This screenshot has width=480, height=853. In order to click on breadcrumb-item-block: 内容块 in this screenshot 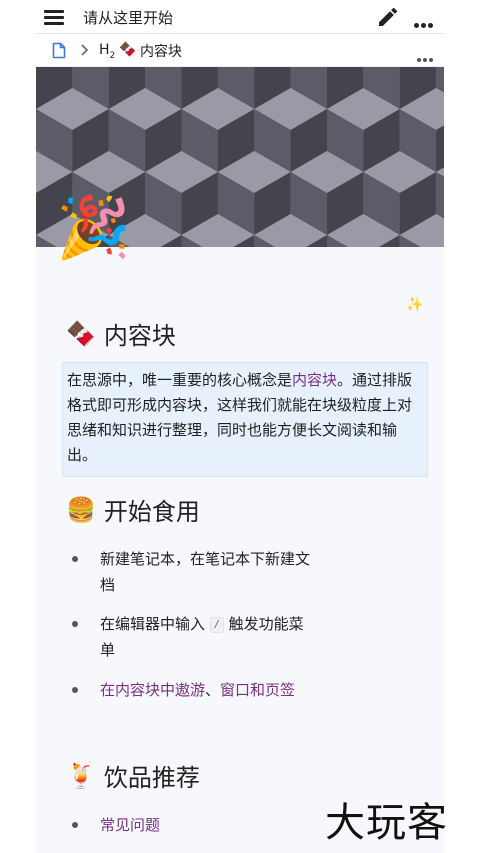, I will do `click(161, 51)`.